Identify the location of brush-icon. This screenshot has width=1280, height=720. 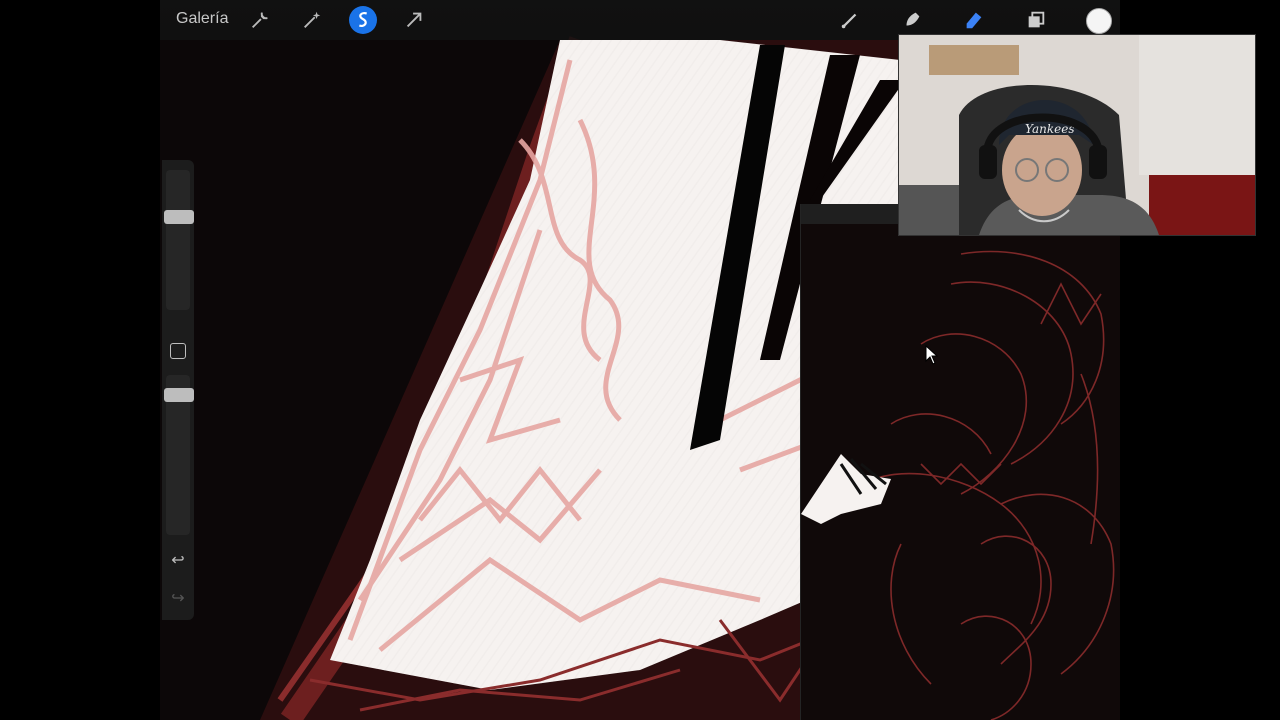
(850, 20).